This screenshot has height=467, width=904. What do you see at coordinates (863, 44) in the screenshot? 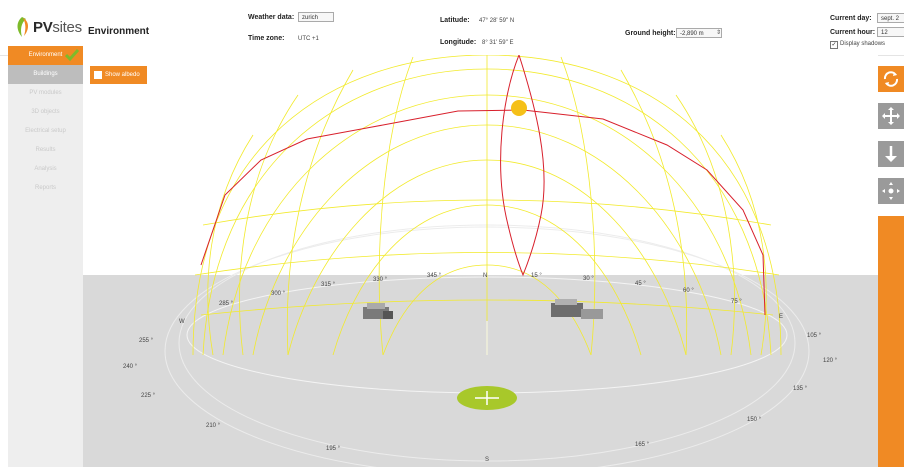
I see `display-shadows-label: Display shadows` at bounding box center [863, 44].